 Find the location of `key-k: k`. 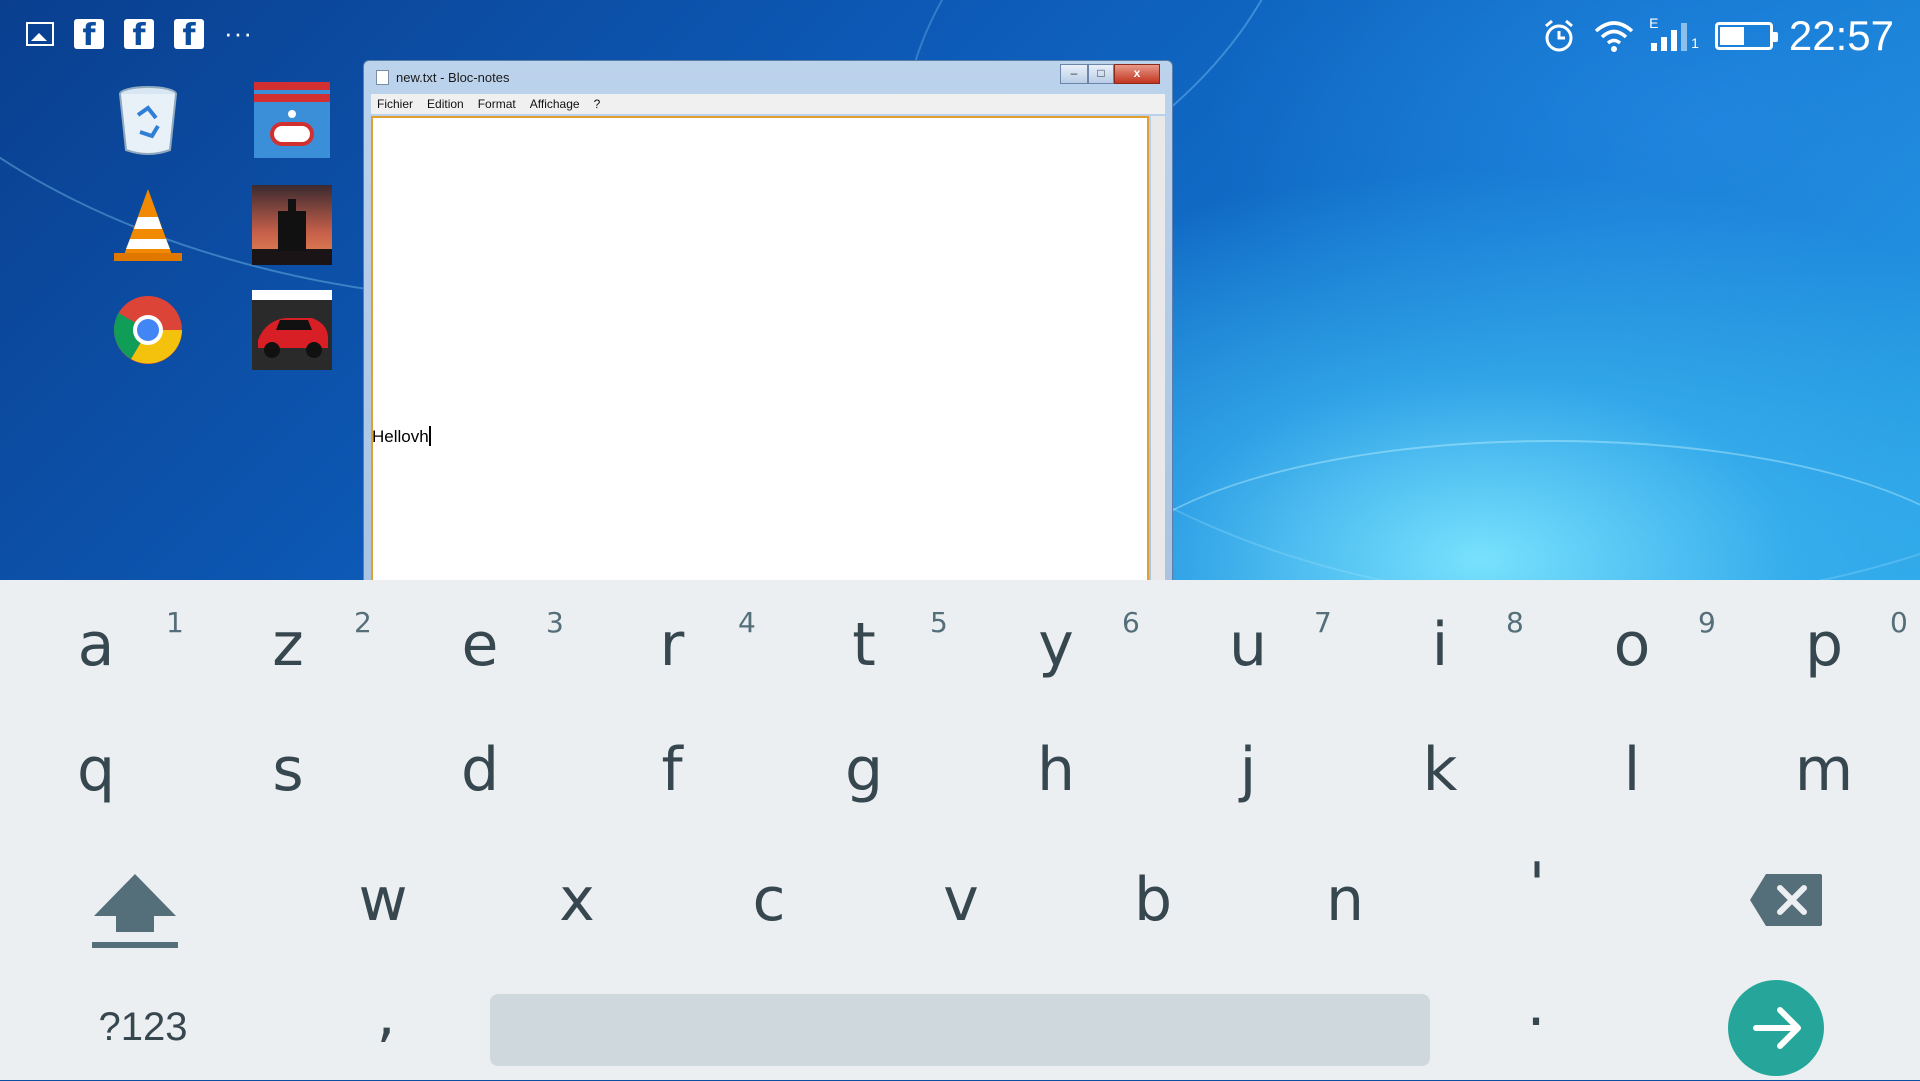

key-k: k is located at coordinates (1440, 770).